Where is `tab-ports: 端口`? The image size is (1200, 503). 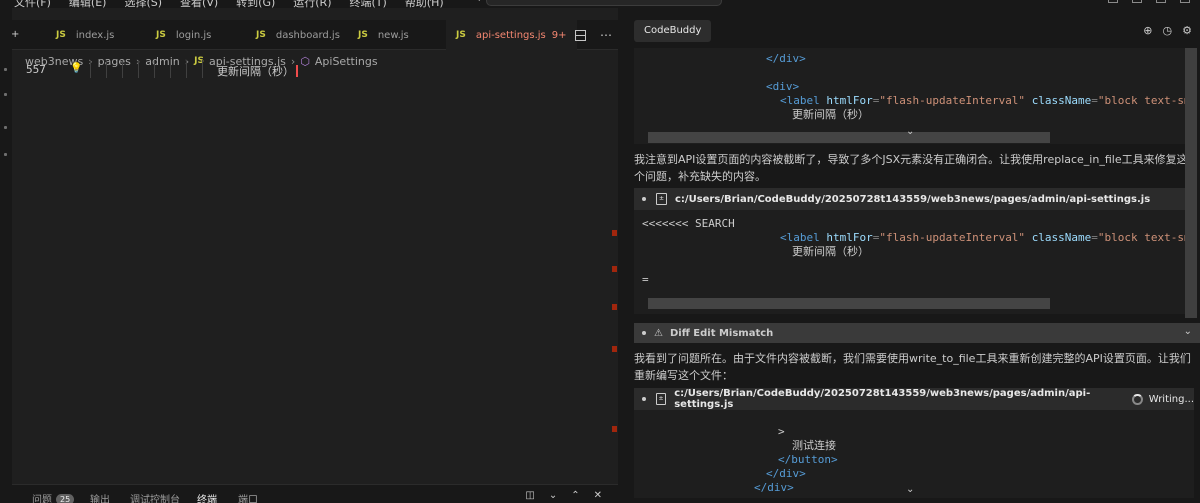 tab-ports: 端口 is located at coordinates (248, 497).